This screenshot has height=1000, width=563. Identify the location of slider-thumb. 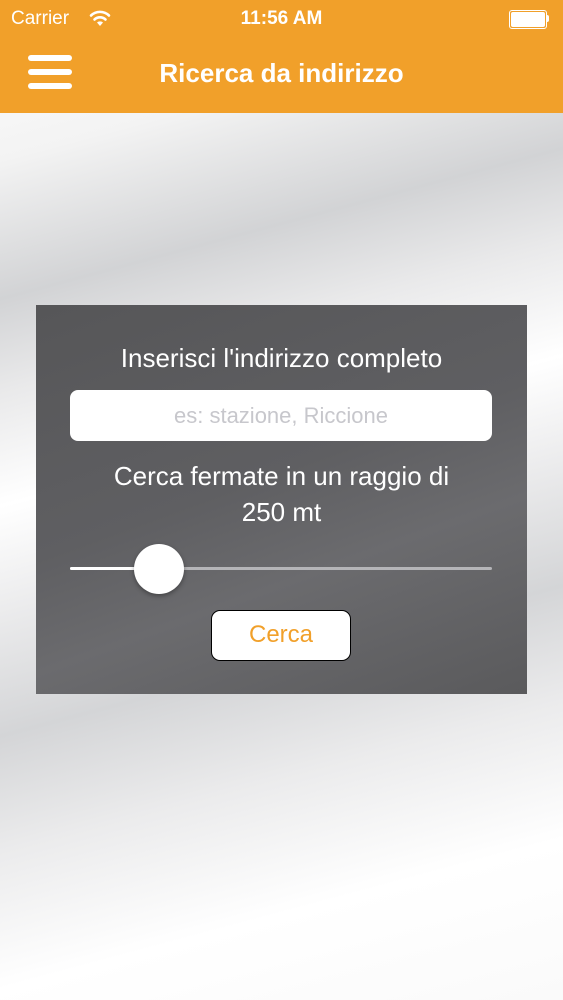
(158, 569).